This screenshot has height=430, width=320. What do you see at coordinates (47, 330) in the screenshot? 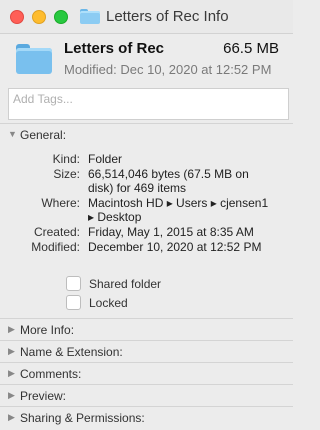
I see `section-label: More Info:` at bounding box center [47, 330].